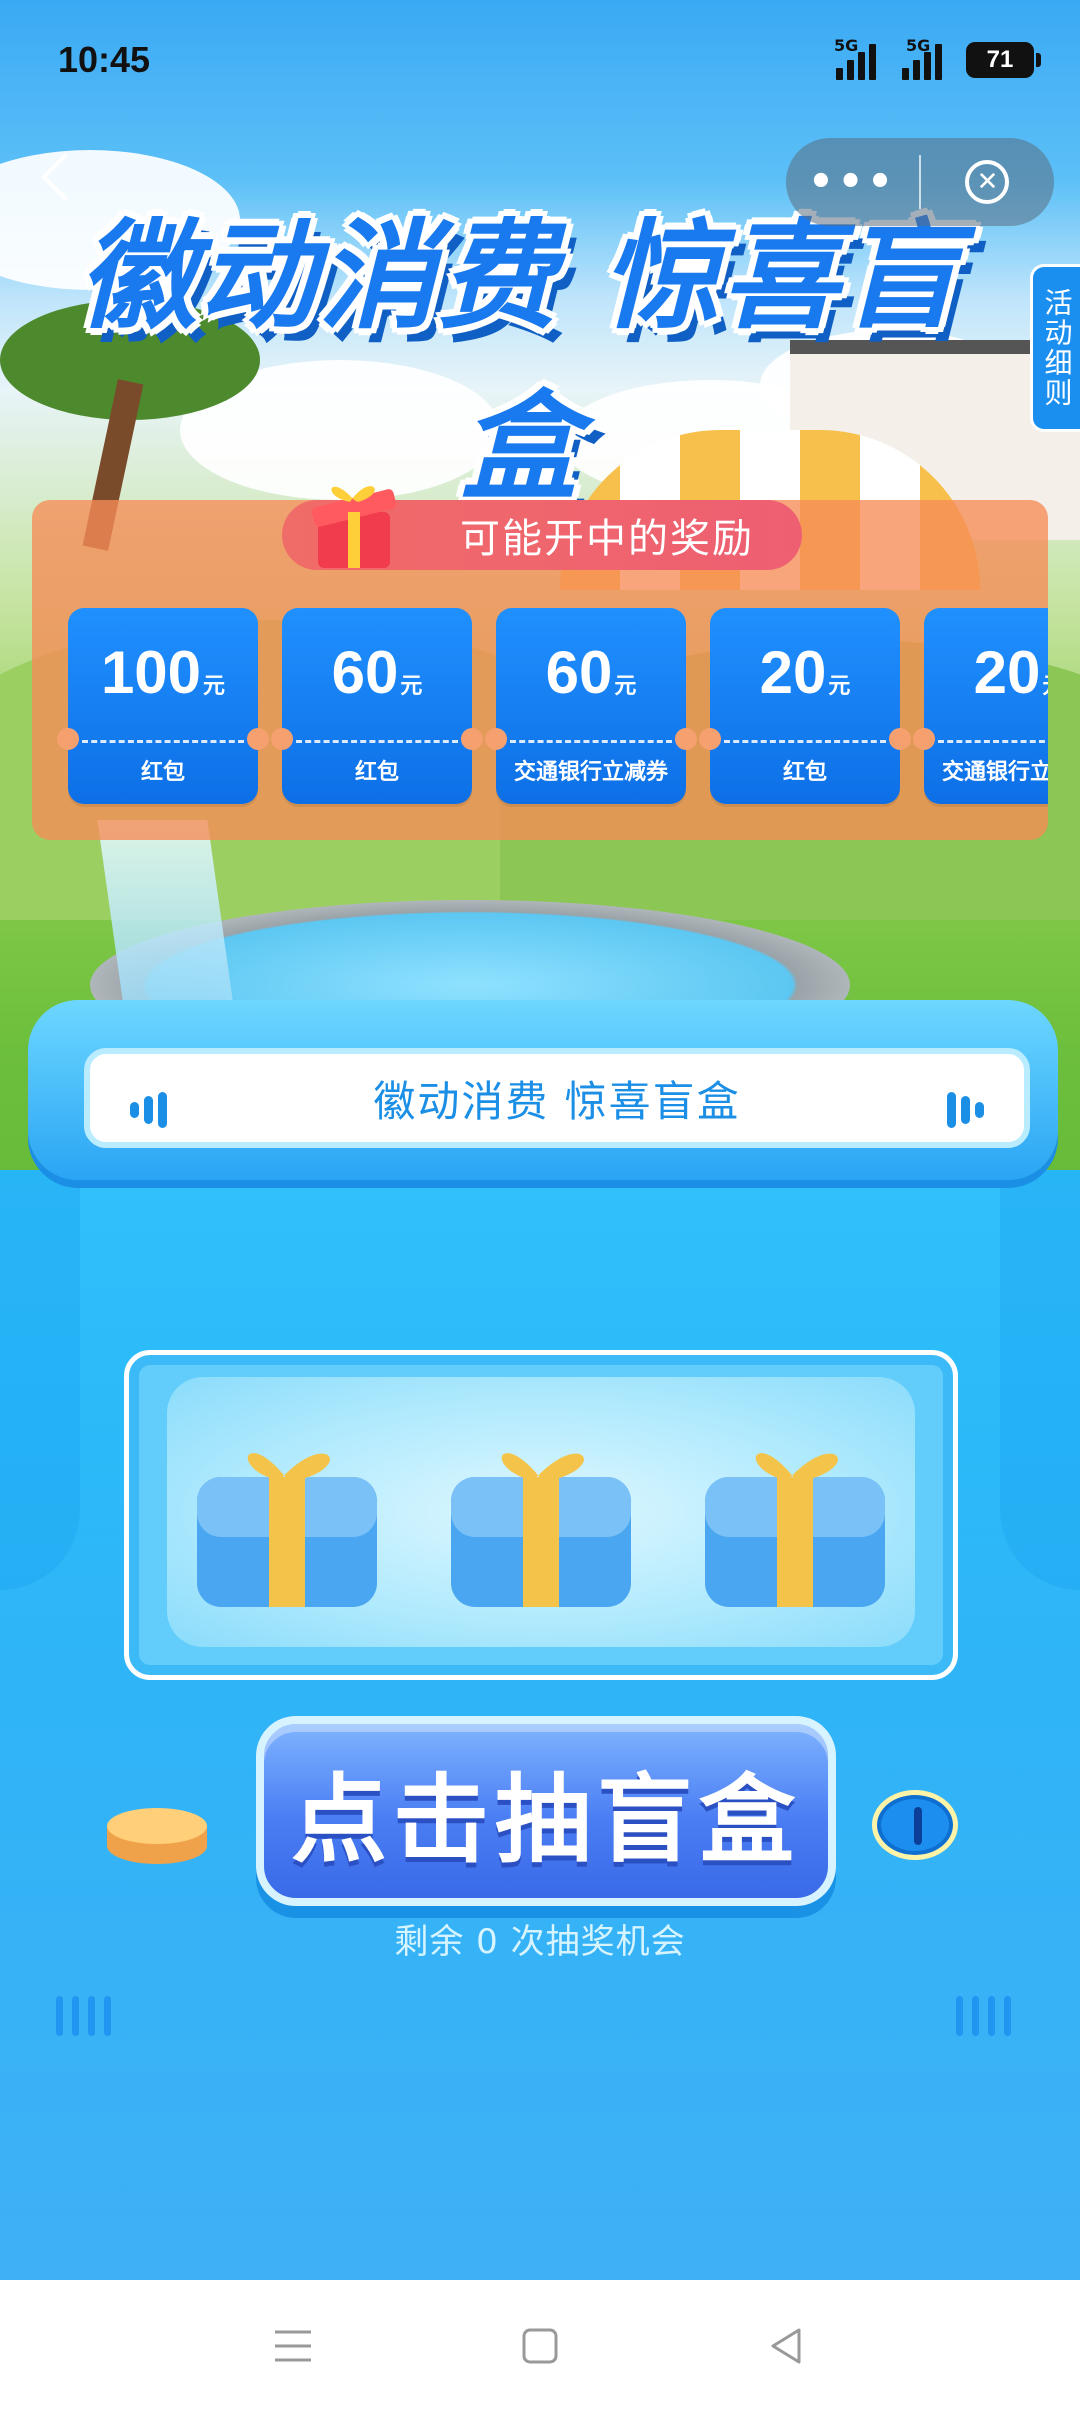 This screenshot has height=2412, width=1080. What do you see at coordinates (157, 1836) in the screenshot?
I see `coin-icon` at bounding box center [157, 1836].